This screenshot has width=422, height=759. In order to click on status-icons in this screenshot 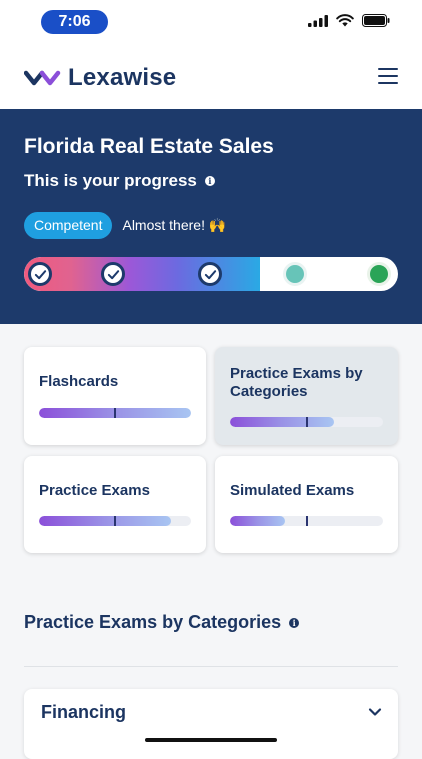, I will do `click(349, 20)`.